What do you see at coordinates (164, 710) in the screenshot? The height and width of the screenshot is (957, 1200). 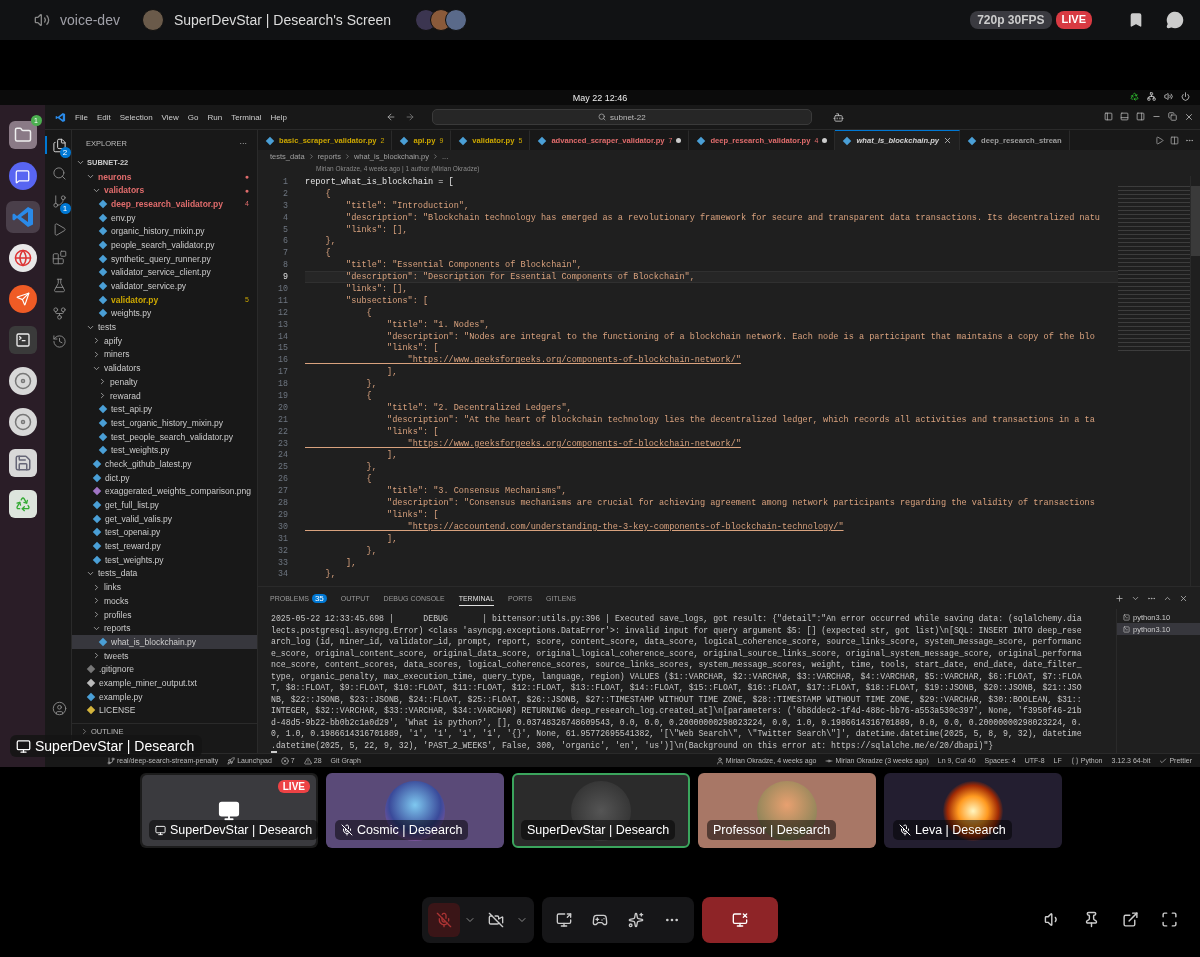 I see `file-tree-item: LICENSE` at bounding box center [164, 710].